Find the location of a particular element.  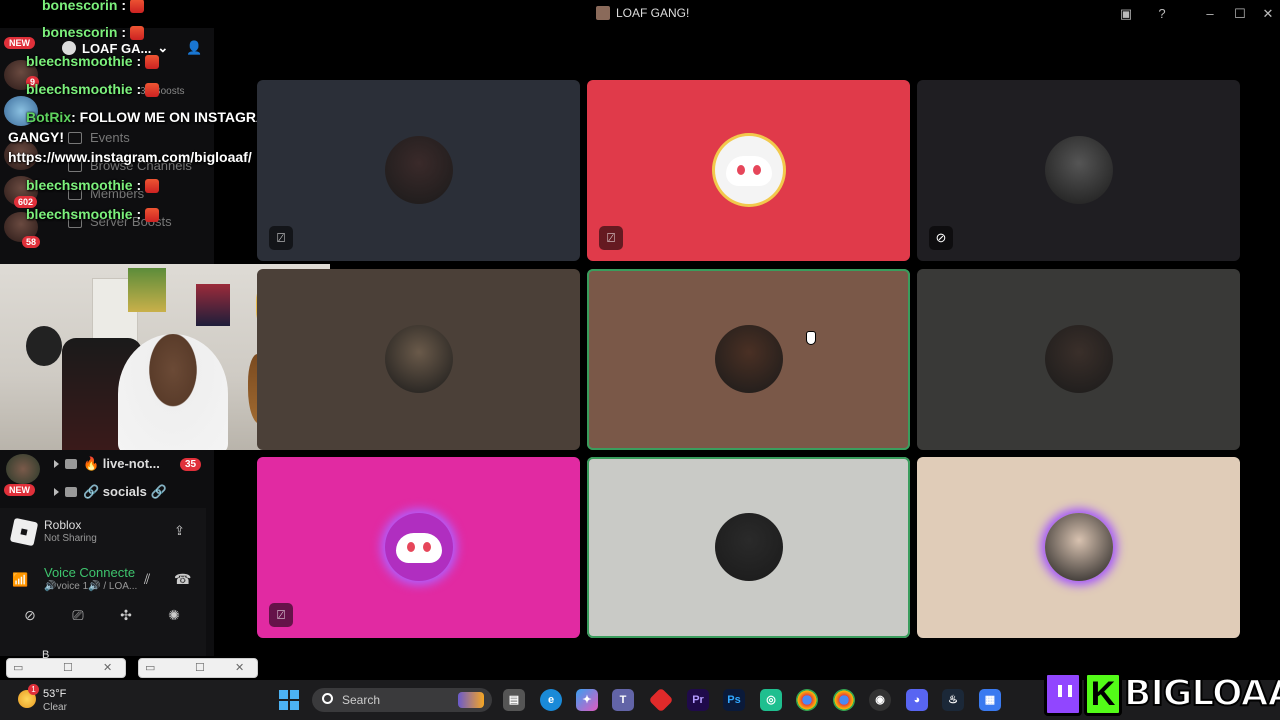

window-icon: ▭ is located at coordinates (150, 668).